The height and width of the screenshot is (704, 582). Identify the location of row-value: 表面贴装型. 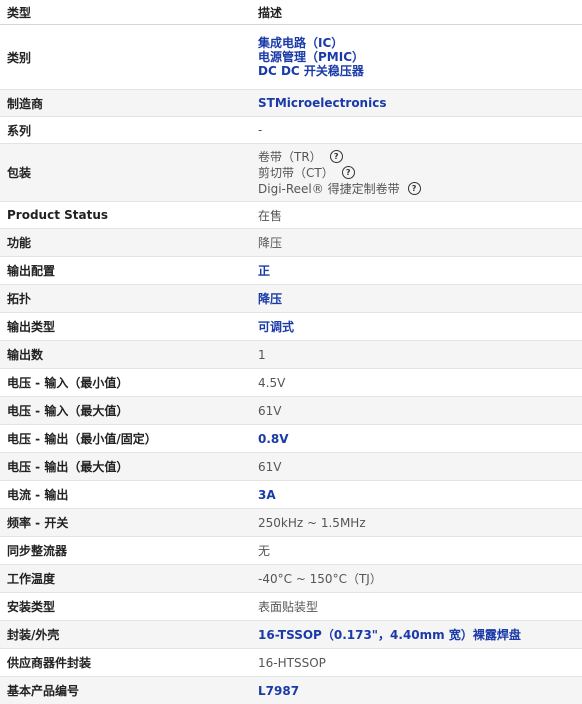
(288, 607).